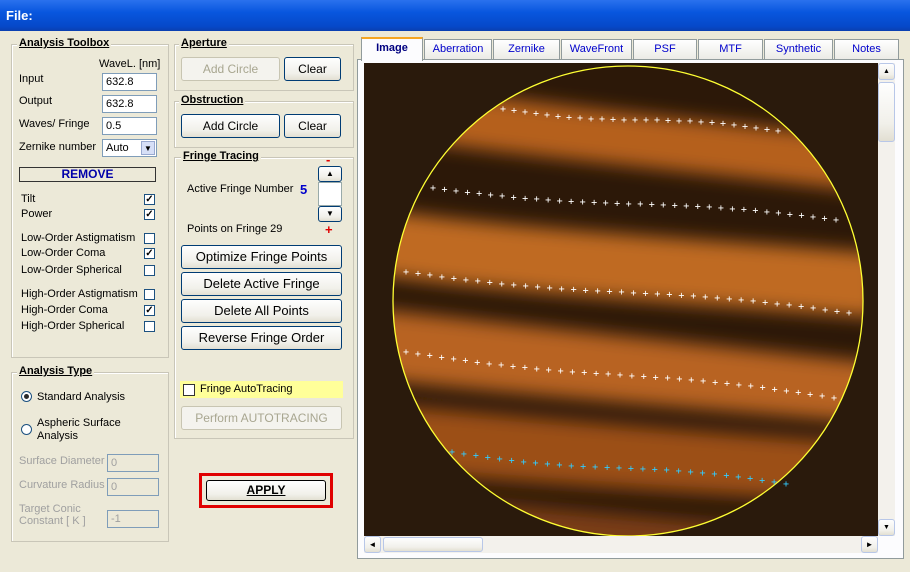 This screenshot has width=910, height=572. I want to click on fringe-spin-track, so click(330, 194).